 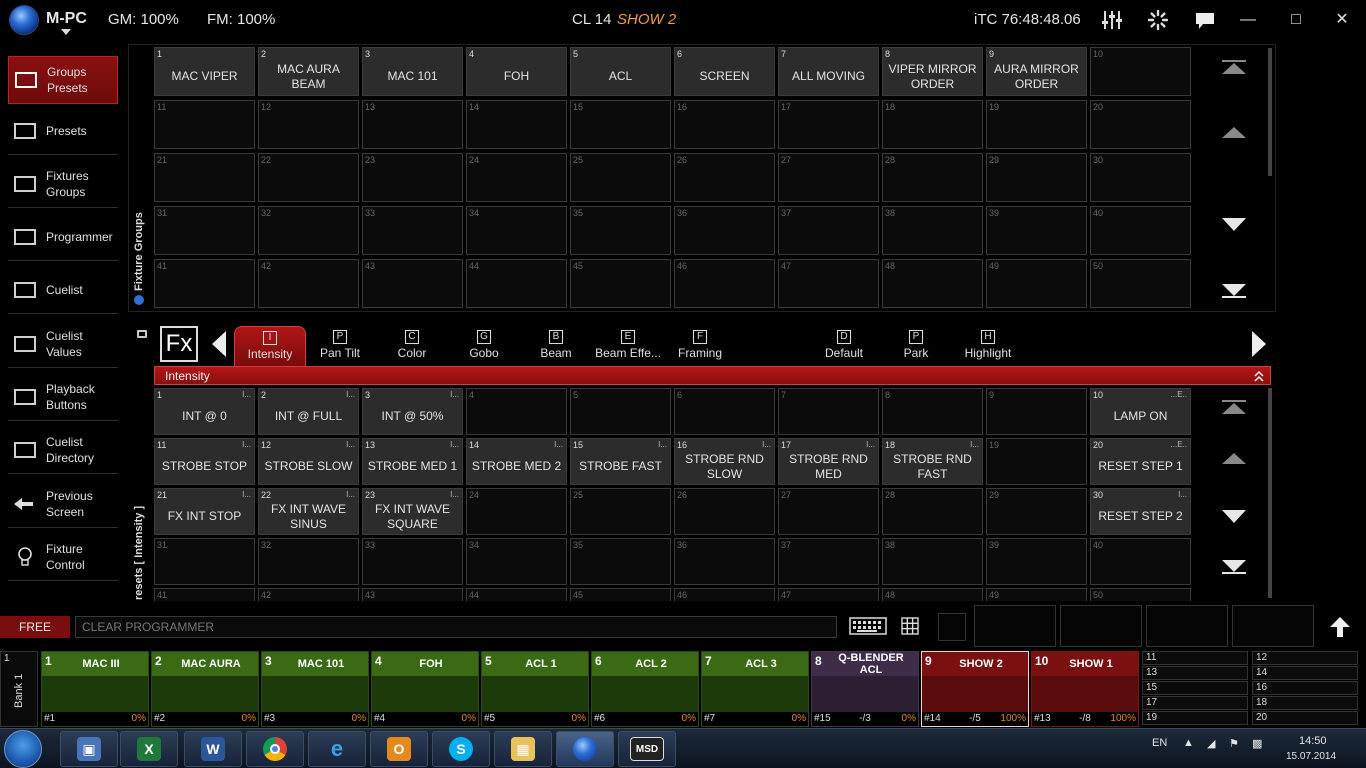 I want to click on fixture-group-cell: 41, so click(x=204, y=283).